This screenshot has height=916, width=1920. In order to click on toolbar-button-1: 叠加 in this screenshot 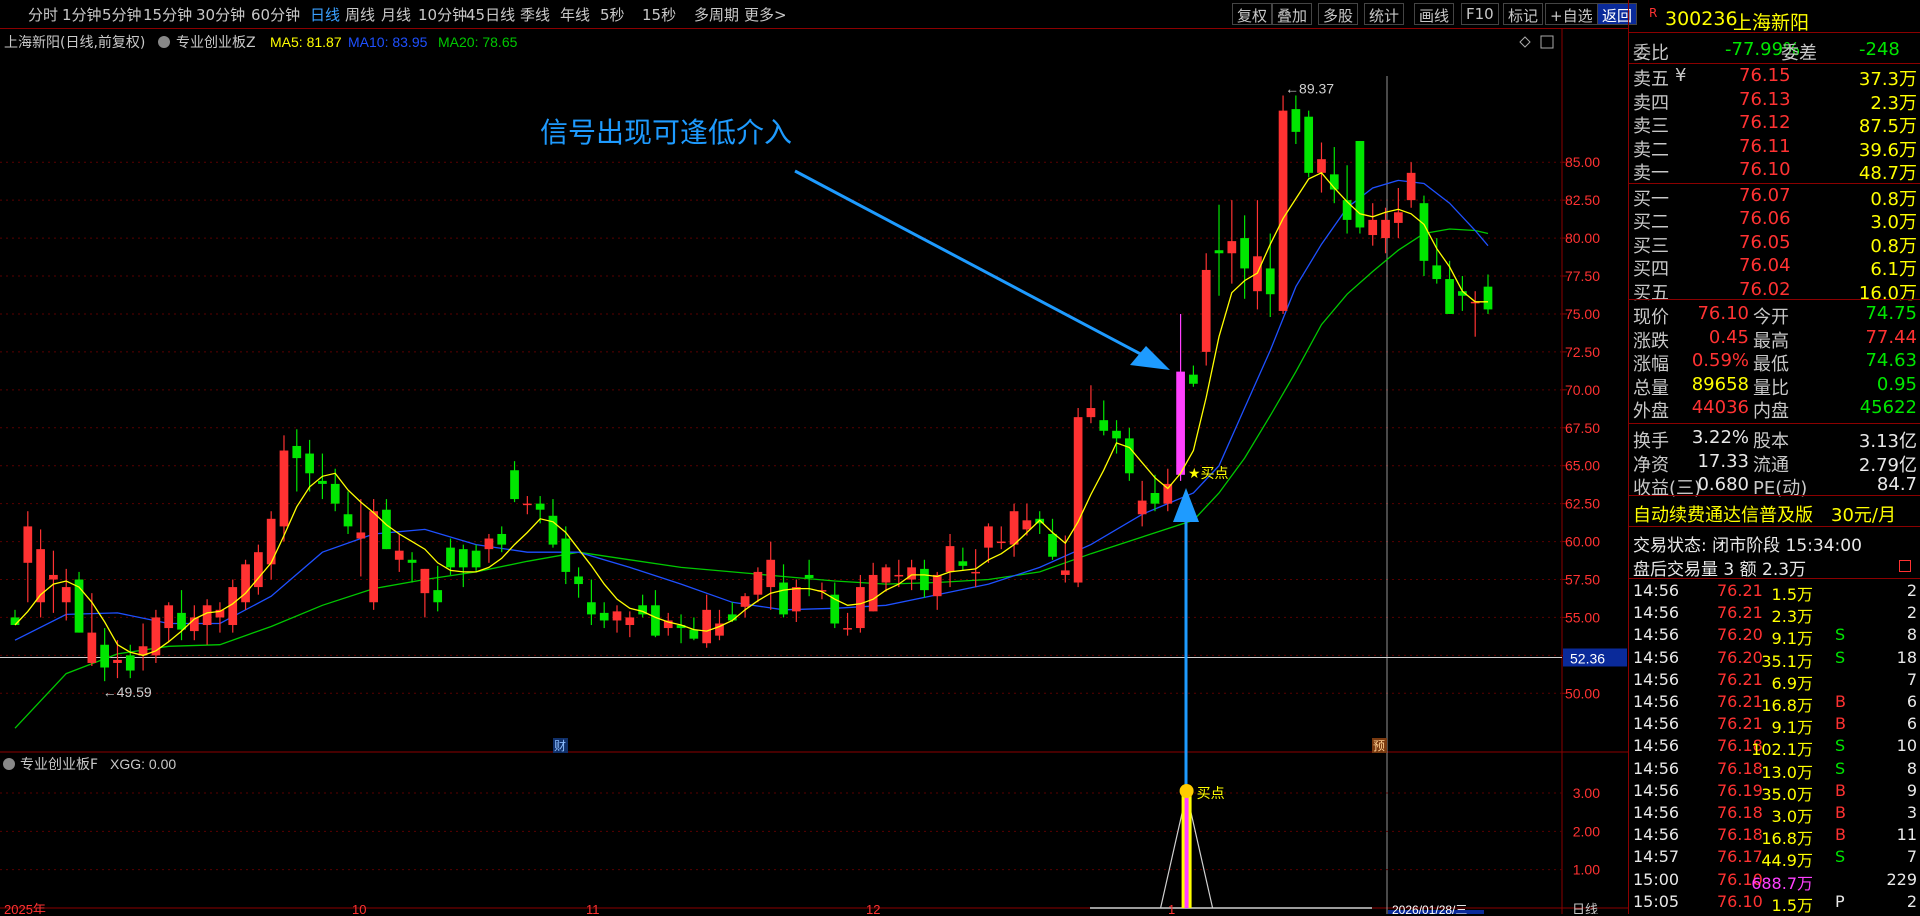, I will do `click(1292, 14)`.